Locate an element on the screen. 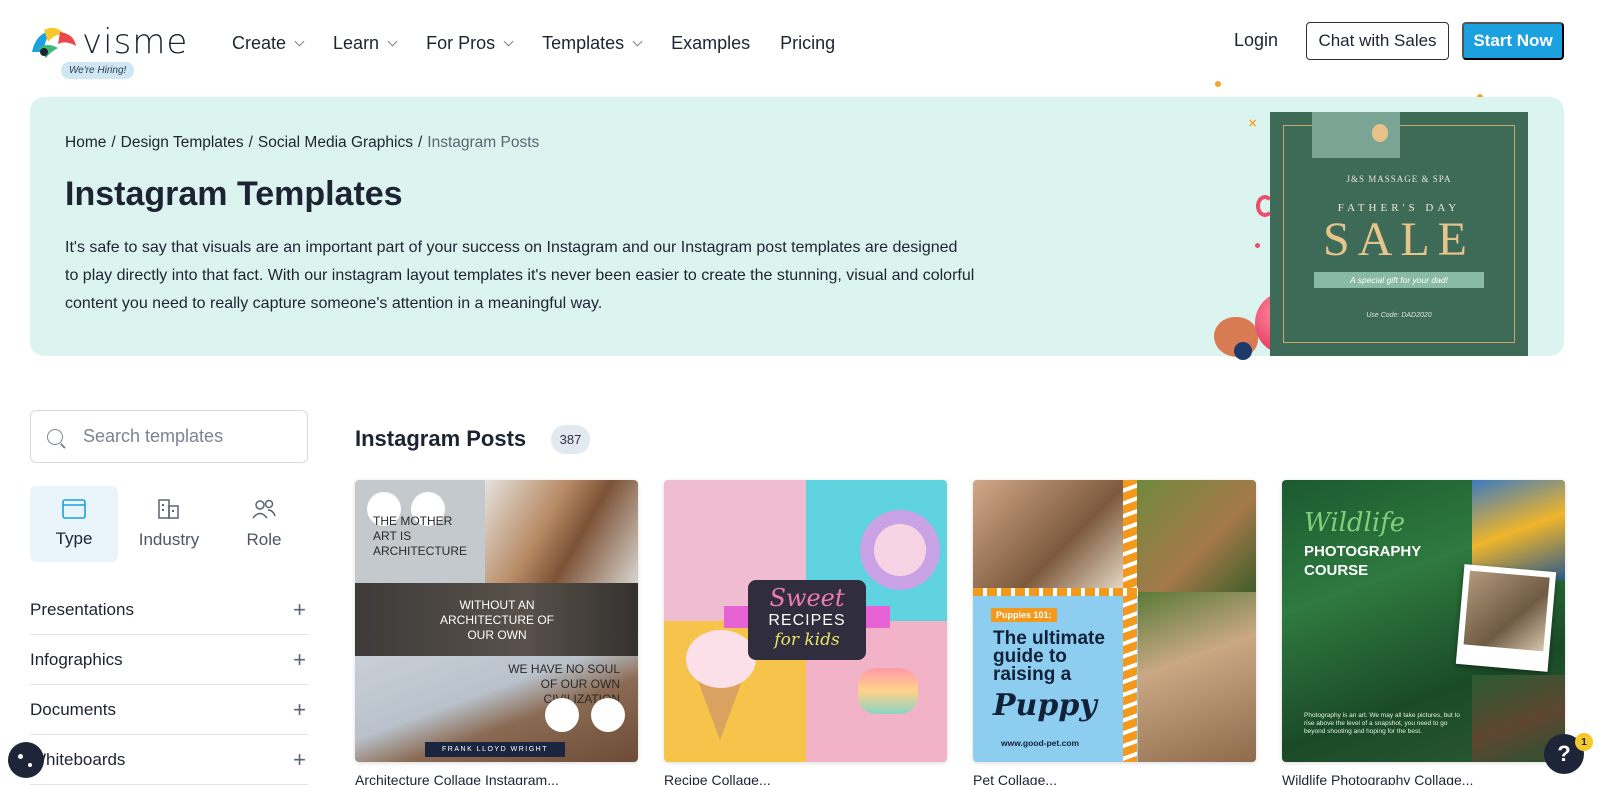 This screenshot has height=785, width=1600. card-sweet: Sweet is located at coordinates (807, 598).